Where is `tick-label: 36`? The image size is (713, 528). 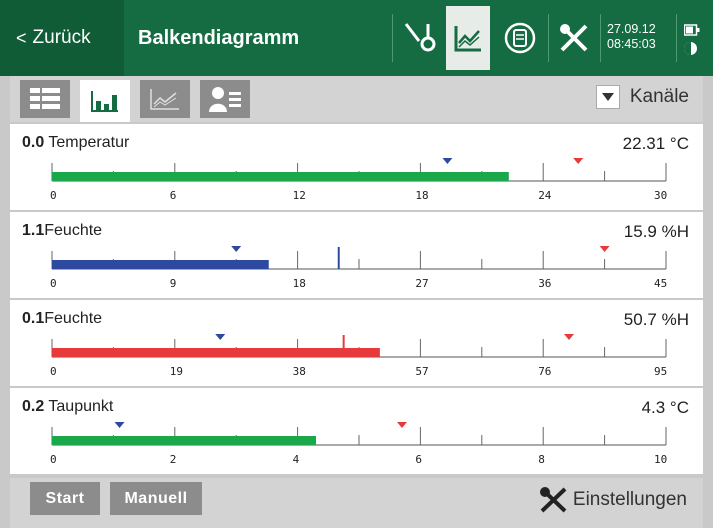
tick-label: 36 is located at coordinates (544, 283).